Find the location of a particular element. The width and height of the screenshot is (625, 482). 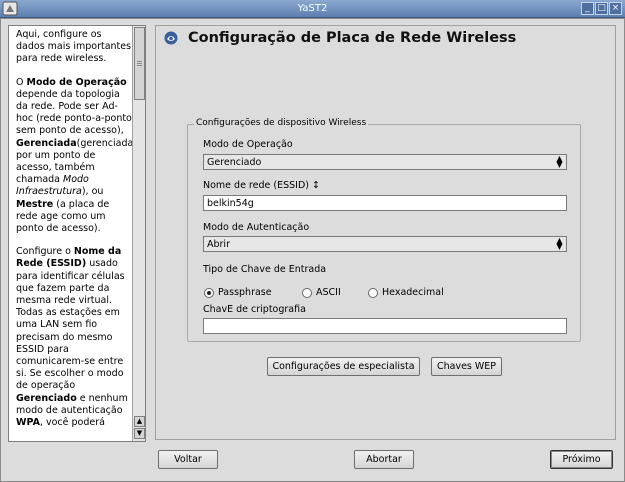

auth-label: Modo de Autenticação is located at coordinates (256, 227).